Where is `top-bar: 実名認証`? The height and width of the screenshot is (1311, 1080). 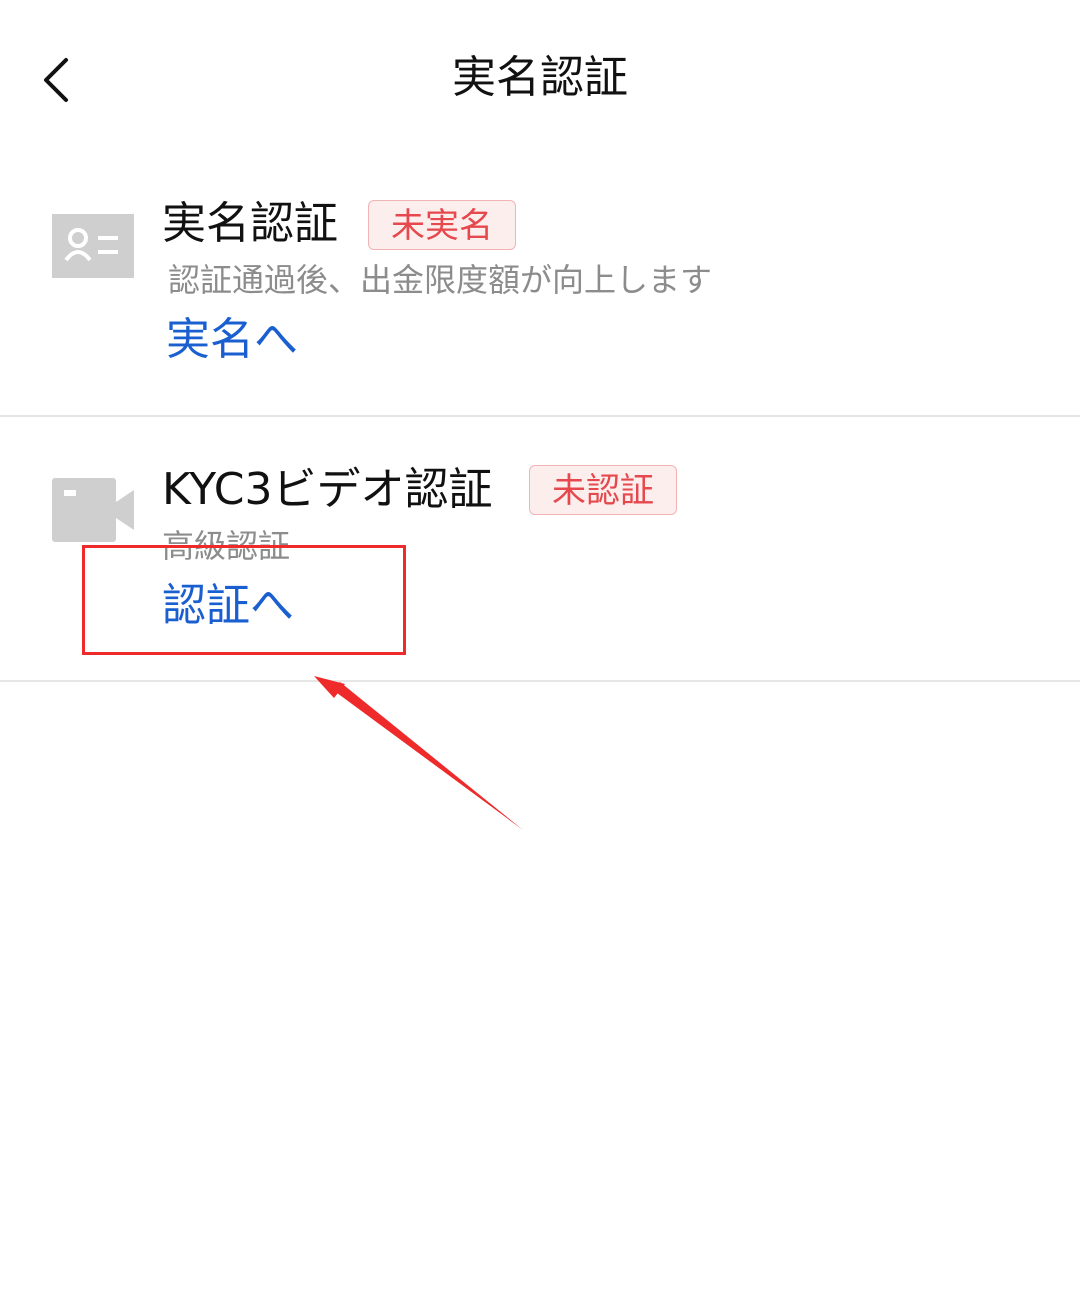
top-bar: 実名認証 is located at coordinates (540, 80).